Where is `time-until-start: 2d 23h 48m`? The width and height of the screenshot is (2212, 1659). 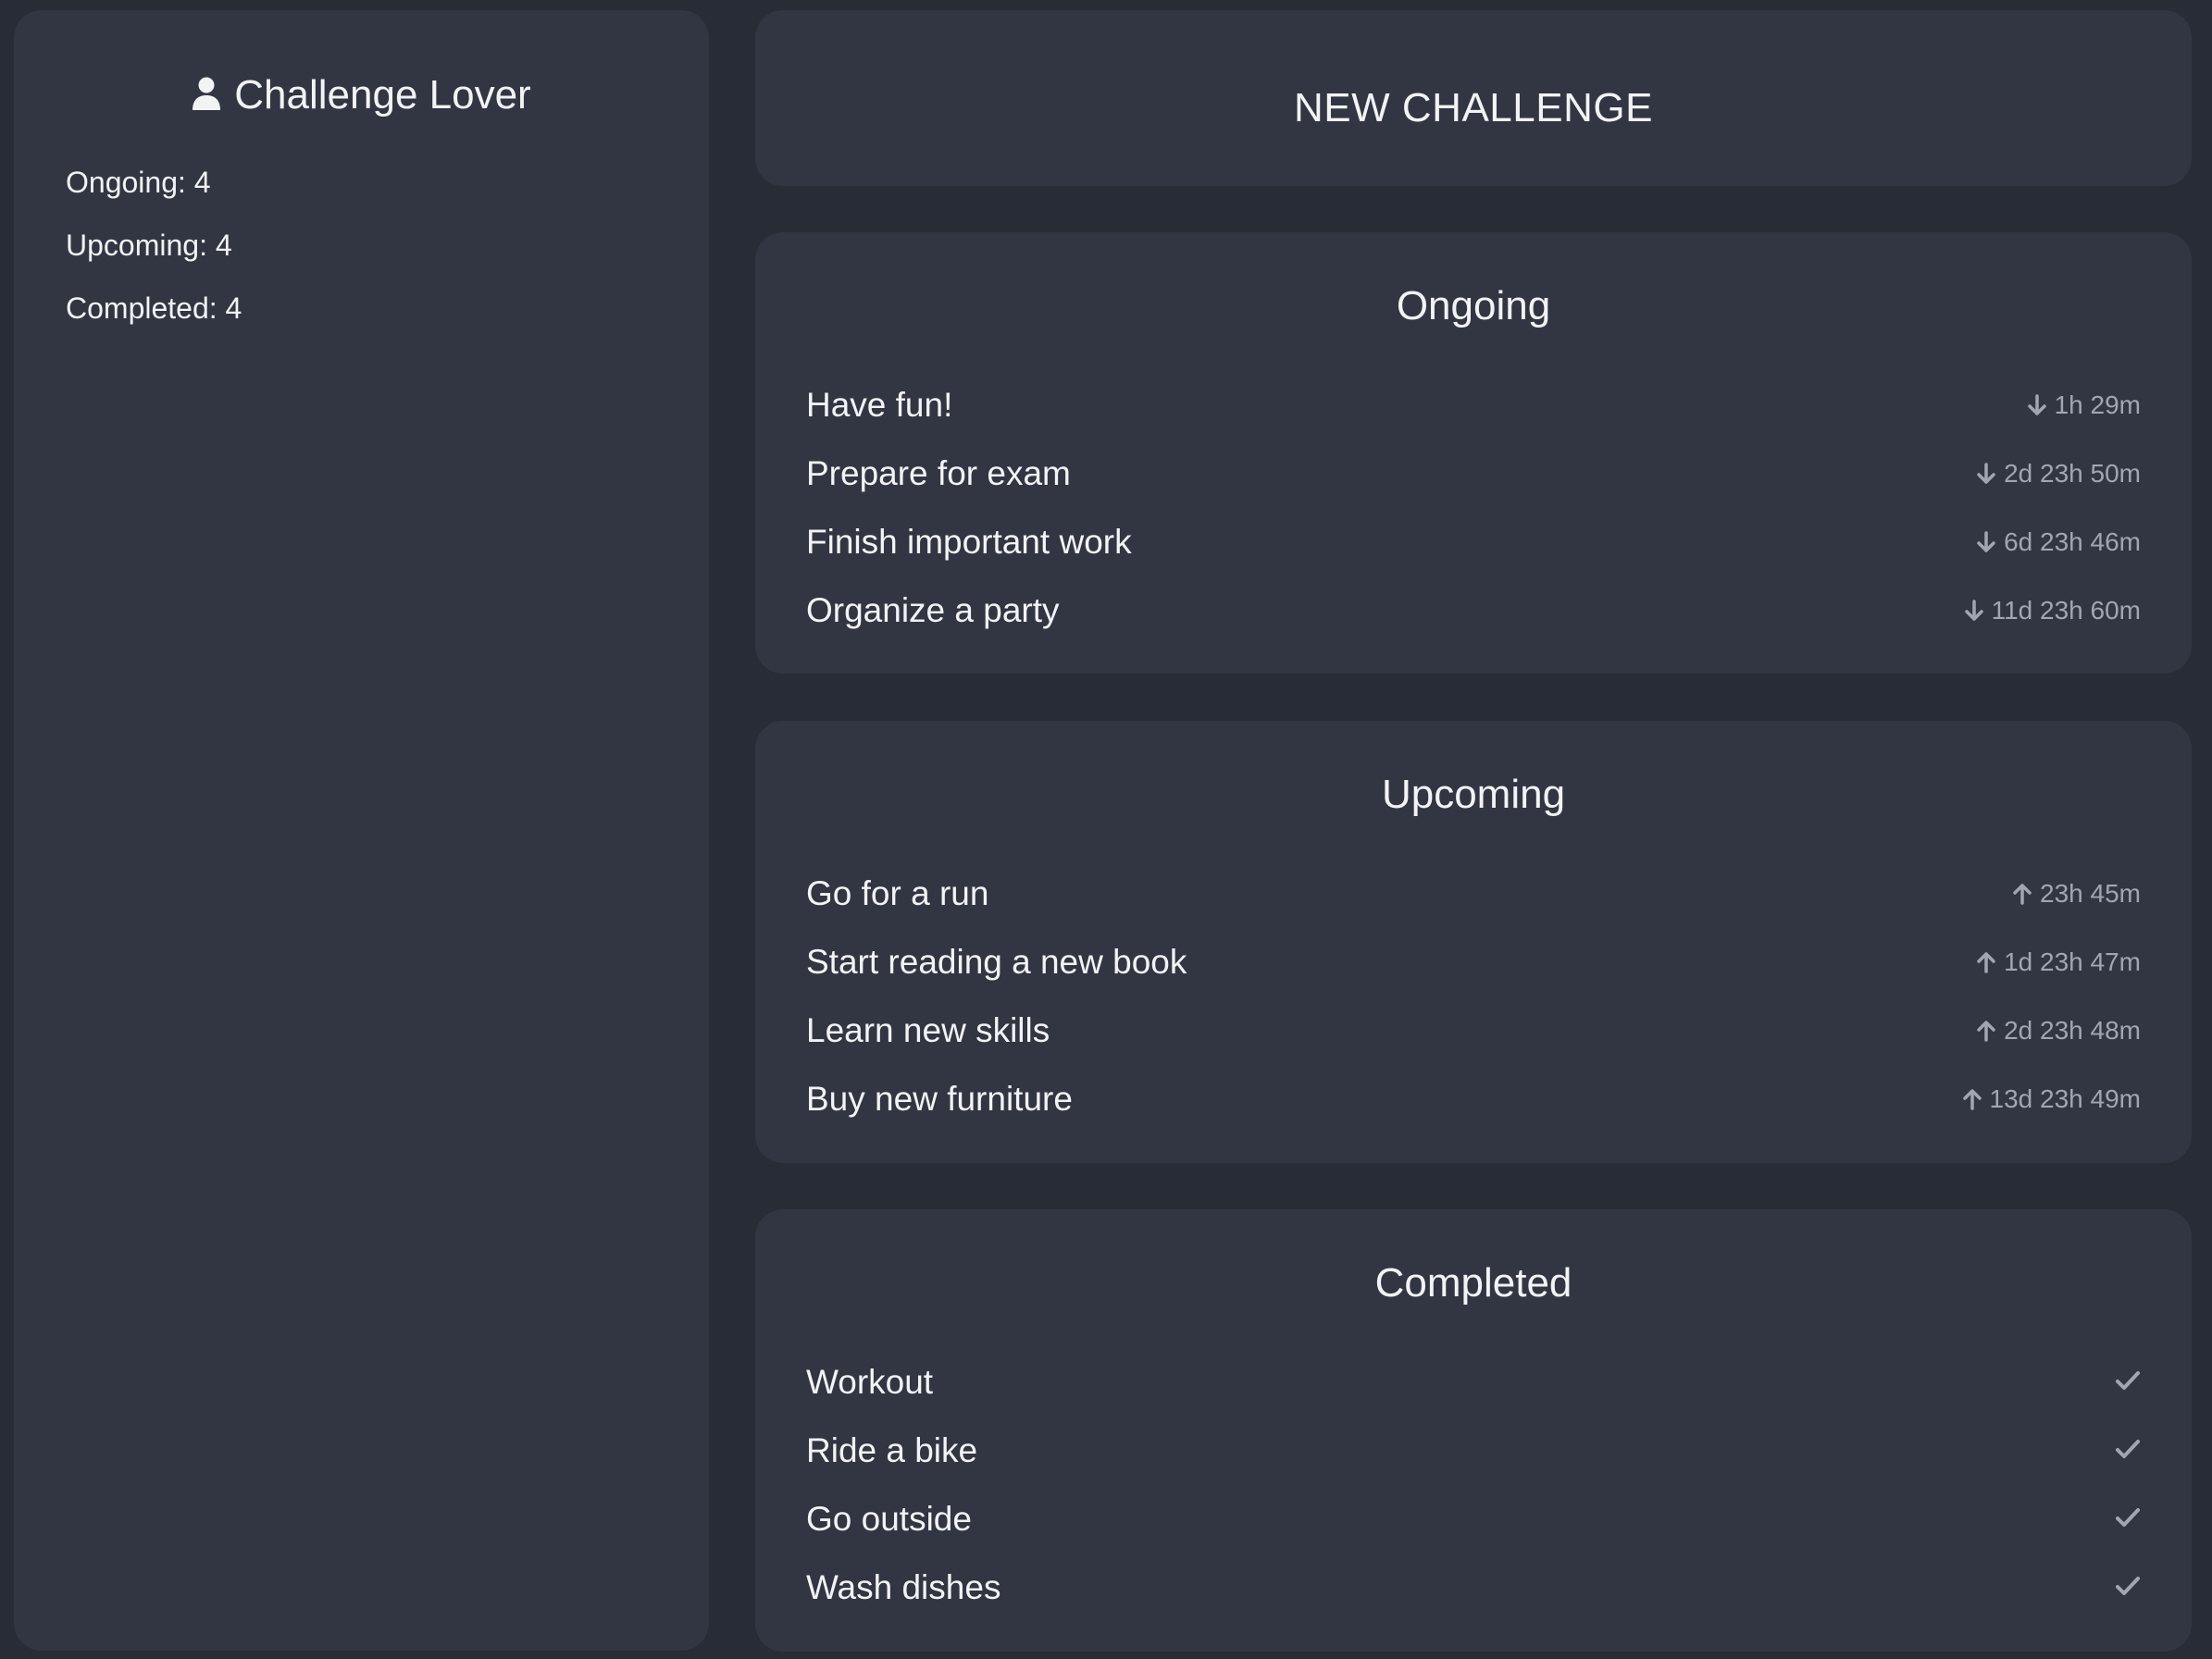 time-until-start: 2d 23h 48m is located at coordinates (2058, 1030).